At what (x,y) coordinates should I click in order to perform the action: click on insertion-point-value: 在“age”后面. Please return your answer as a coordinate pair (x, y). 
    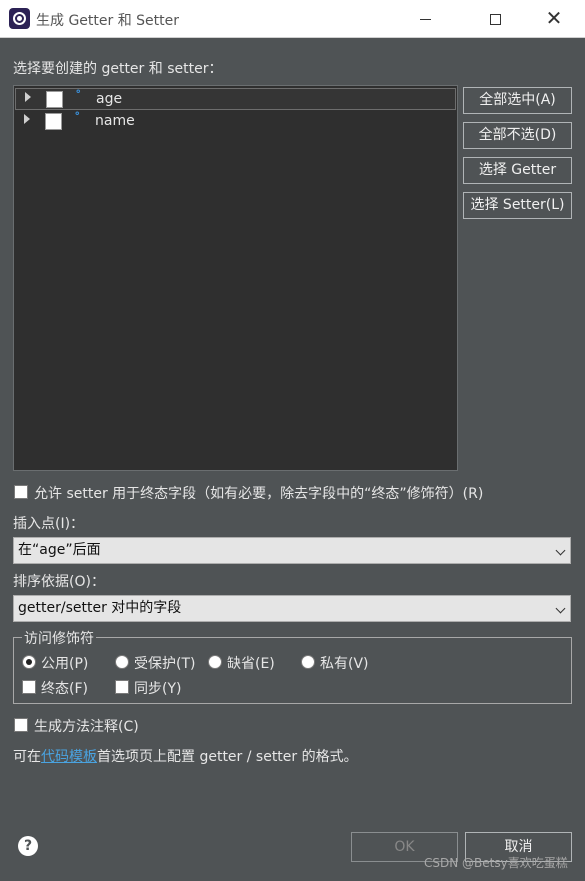
    Looking at the image, I should click on (59, 550).